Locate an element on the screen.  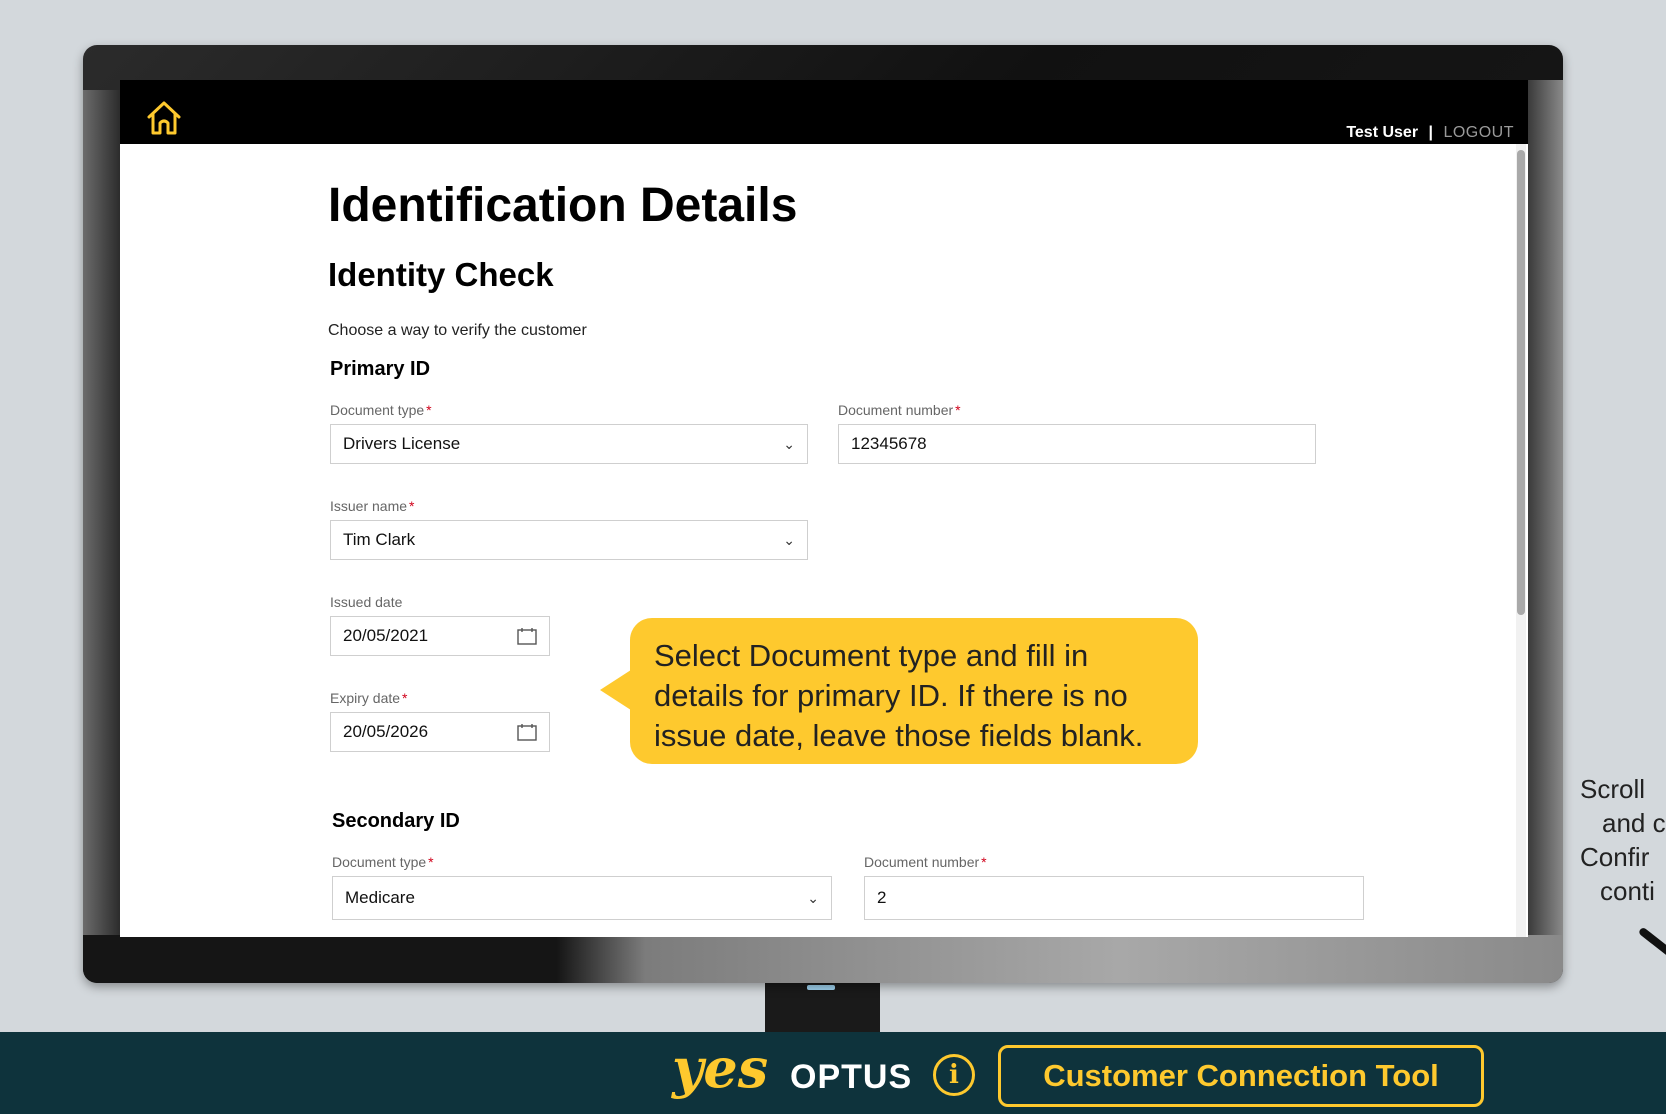
issuer-name-value: Tim Clark is located at coordinates (379, 539).